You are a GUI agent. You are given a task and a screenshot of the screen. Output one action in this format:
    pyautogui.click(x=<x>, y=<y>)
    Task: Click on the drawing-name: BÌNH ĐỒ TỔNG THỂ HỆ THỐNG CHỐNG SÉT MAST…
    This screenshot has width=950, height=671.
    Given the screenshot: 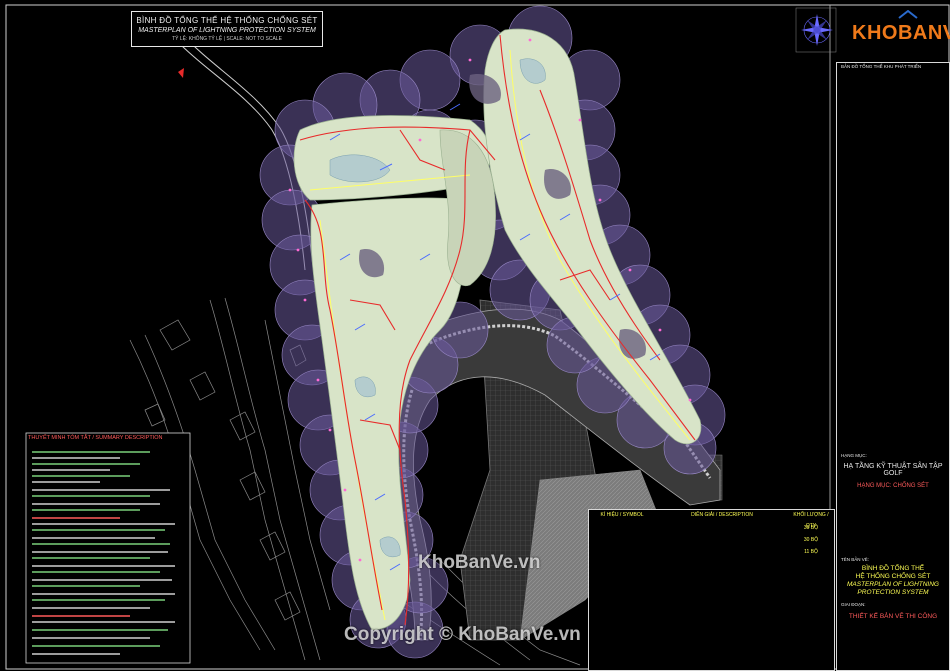 What is the action you would take?
    pyautogui.click(x=893, y=581)
    